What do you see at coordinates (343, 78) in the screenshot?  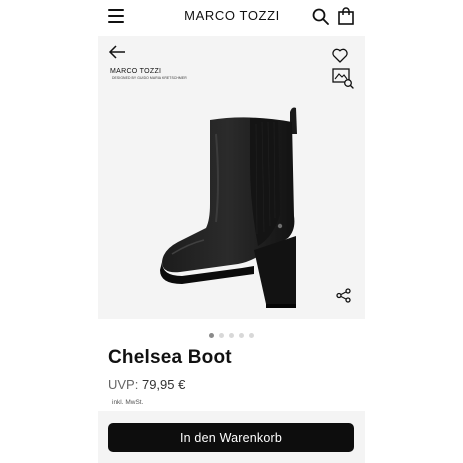 I see `image-search-icon` at bounding box center [343, 78].